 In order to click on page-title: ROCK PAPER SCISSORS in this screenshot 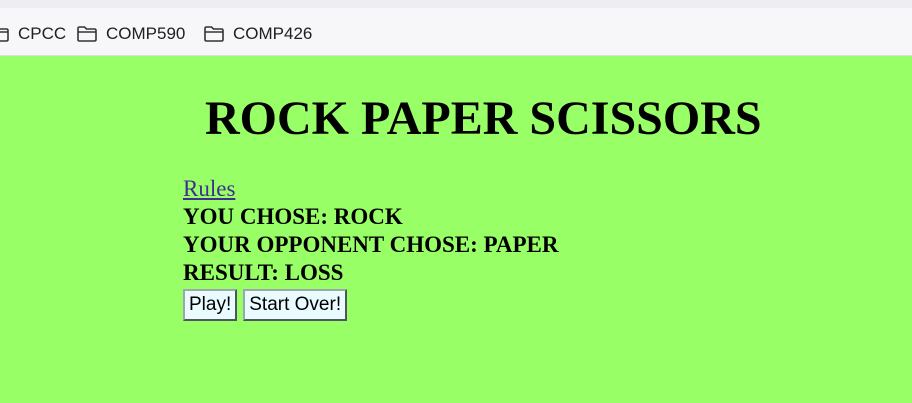, I will do `click(483, 118)`.